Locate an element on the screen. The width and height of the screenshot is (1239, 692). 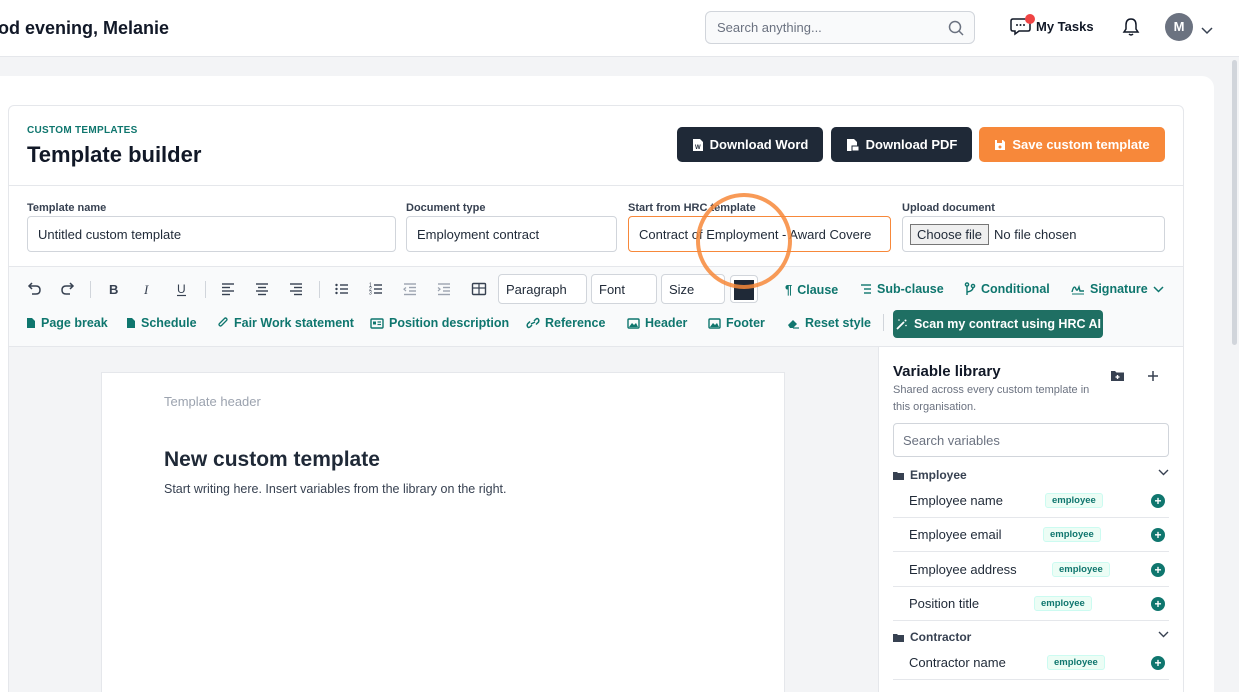
paperclip-icon is located at coordinates (223, 322).